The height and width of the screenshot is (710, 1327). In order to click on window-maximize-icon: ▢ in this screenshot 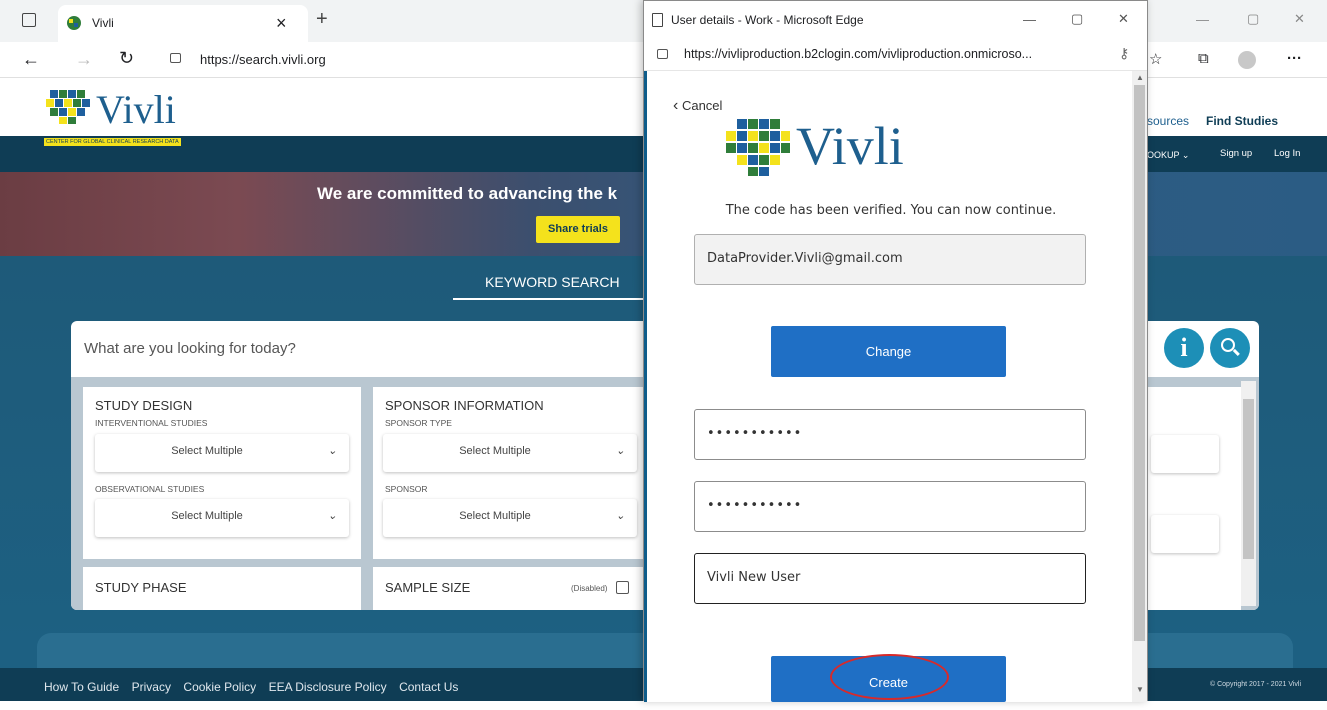, I will do `click(1253, 19)`.